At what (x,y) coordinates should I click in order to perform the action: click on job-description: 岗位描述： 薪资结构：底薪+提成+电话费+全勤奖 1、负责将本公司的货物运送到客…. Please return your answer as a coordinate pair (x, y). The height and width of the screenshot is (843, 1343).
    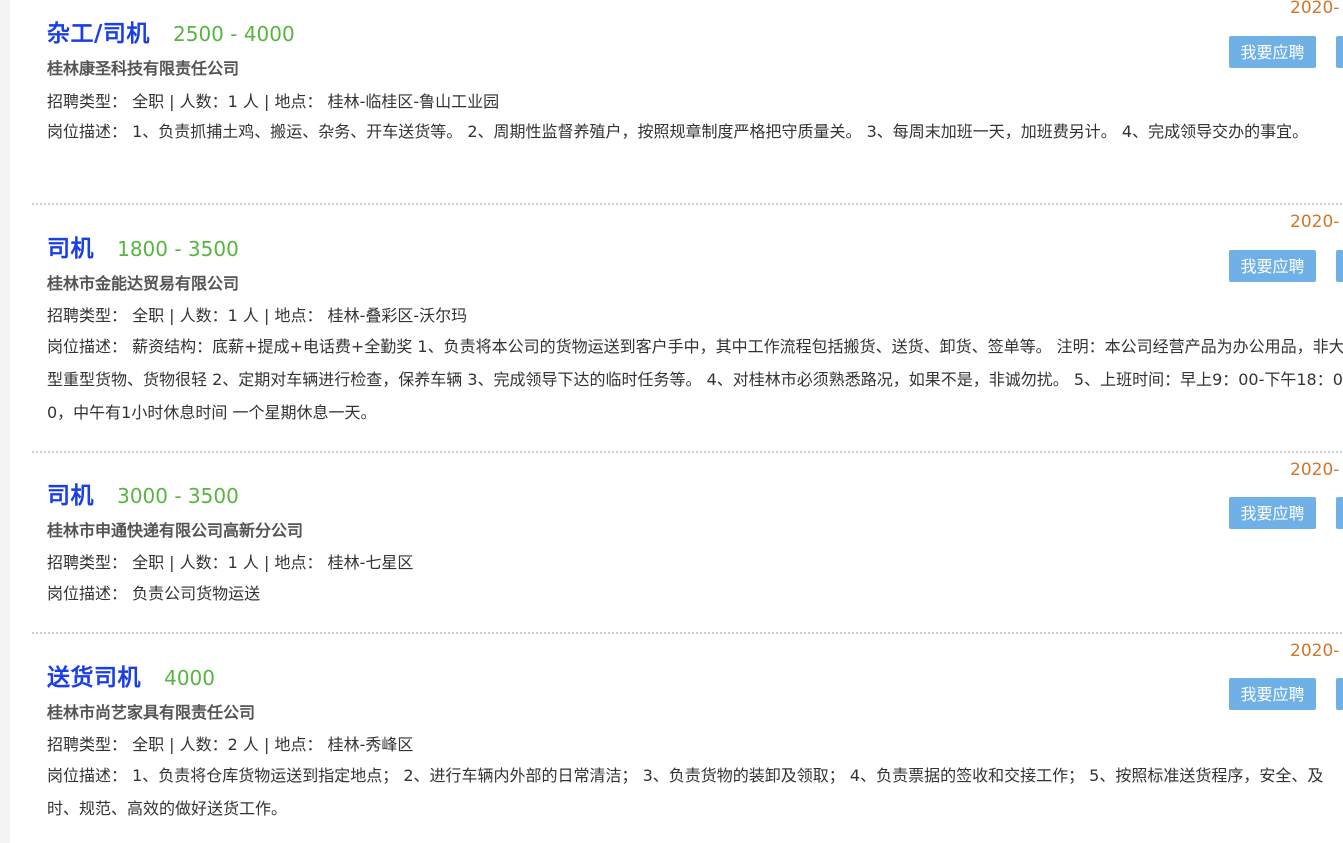
    Looking at the image, I should click on (695, 379).